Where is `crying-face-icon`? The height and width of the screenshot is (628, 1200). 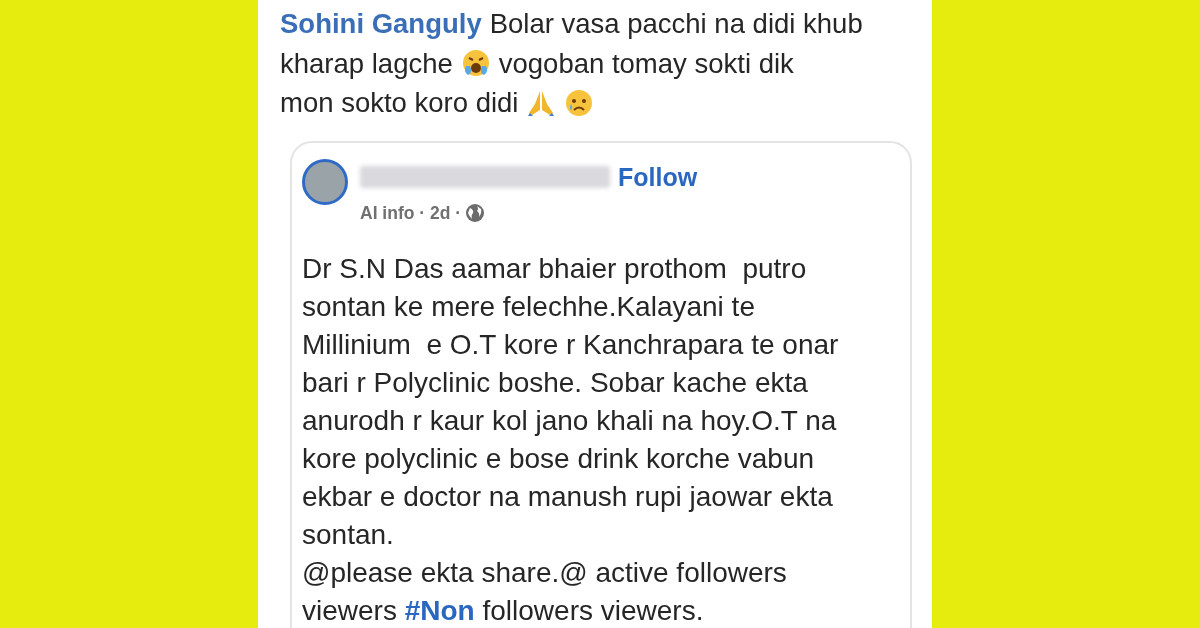
crying-face-icon is located at coordinates (475, 63).